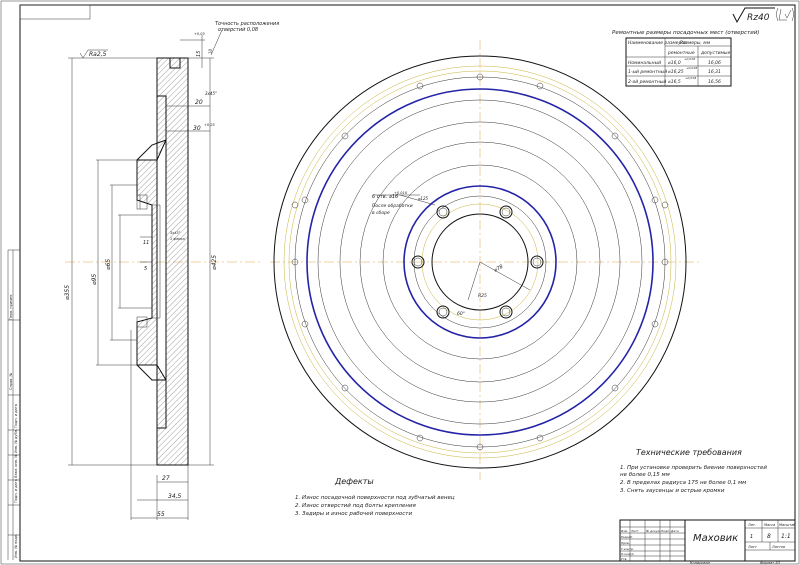 The width and height of the screenshot is (800, 565). Describe the element at coordinates (715, 53) in the screenshot. I see `hdr-allowed: допустимые` at that location.